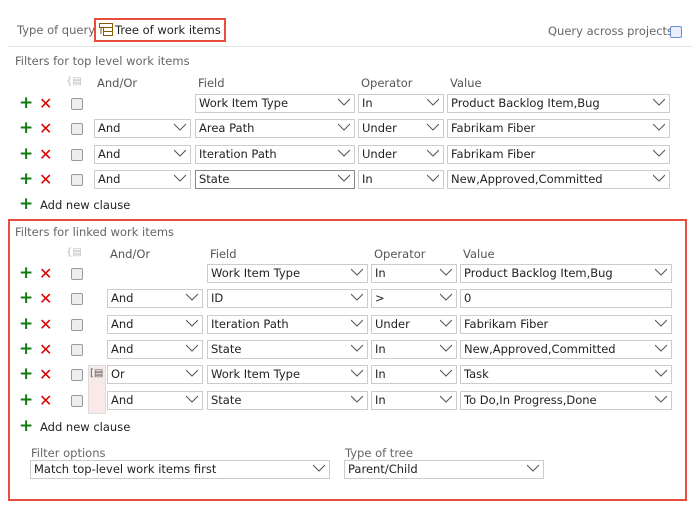 The width and height of the screenshot is (700, 515). Describe the element at coordinates (244, 103) in the screenshot. I see `field-value: Work Item Type` at that location.